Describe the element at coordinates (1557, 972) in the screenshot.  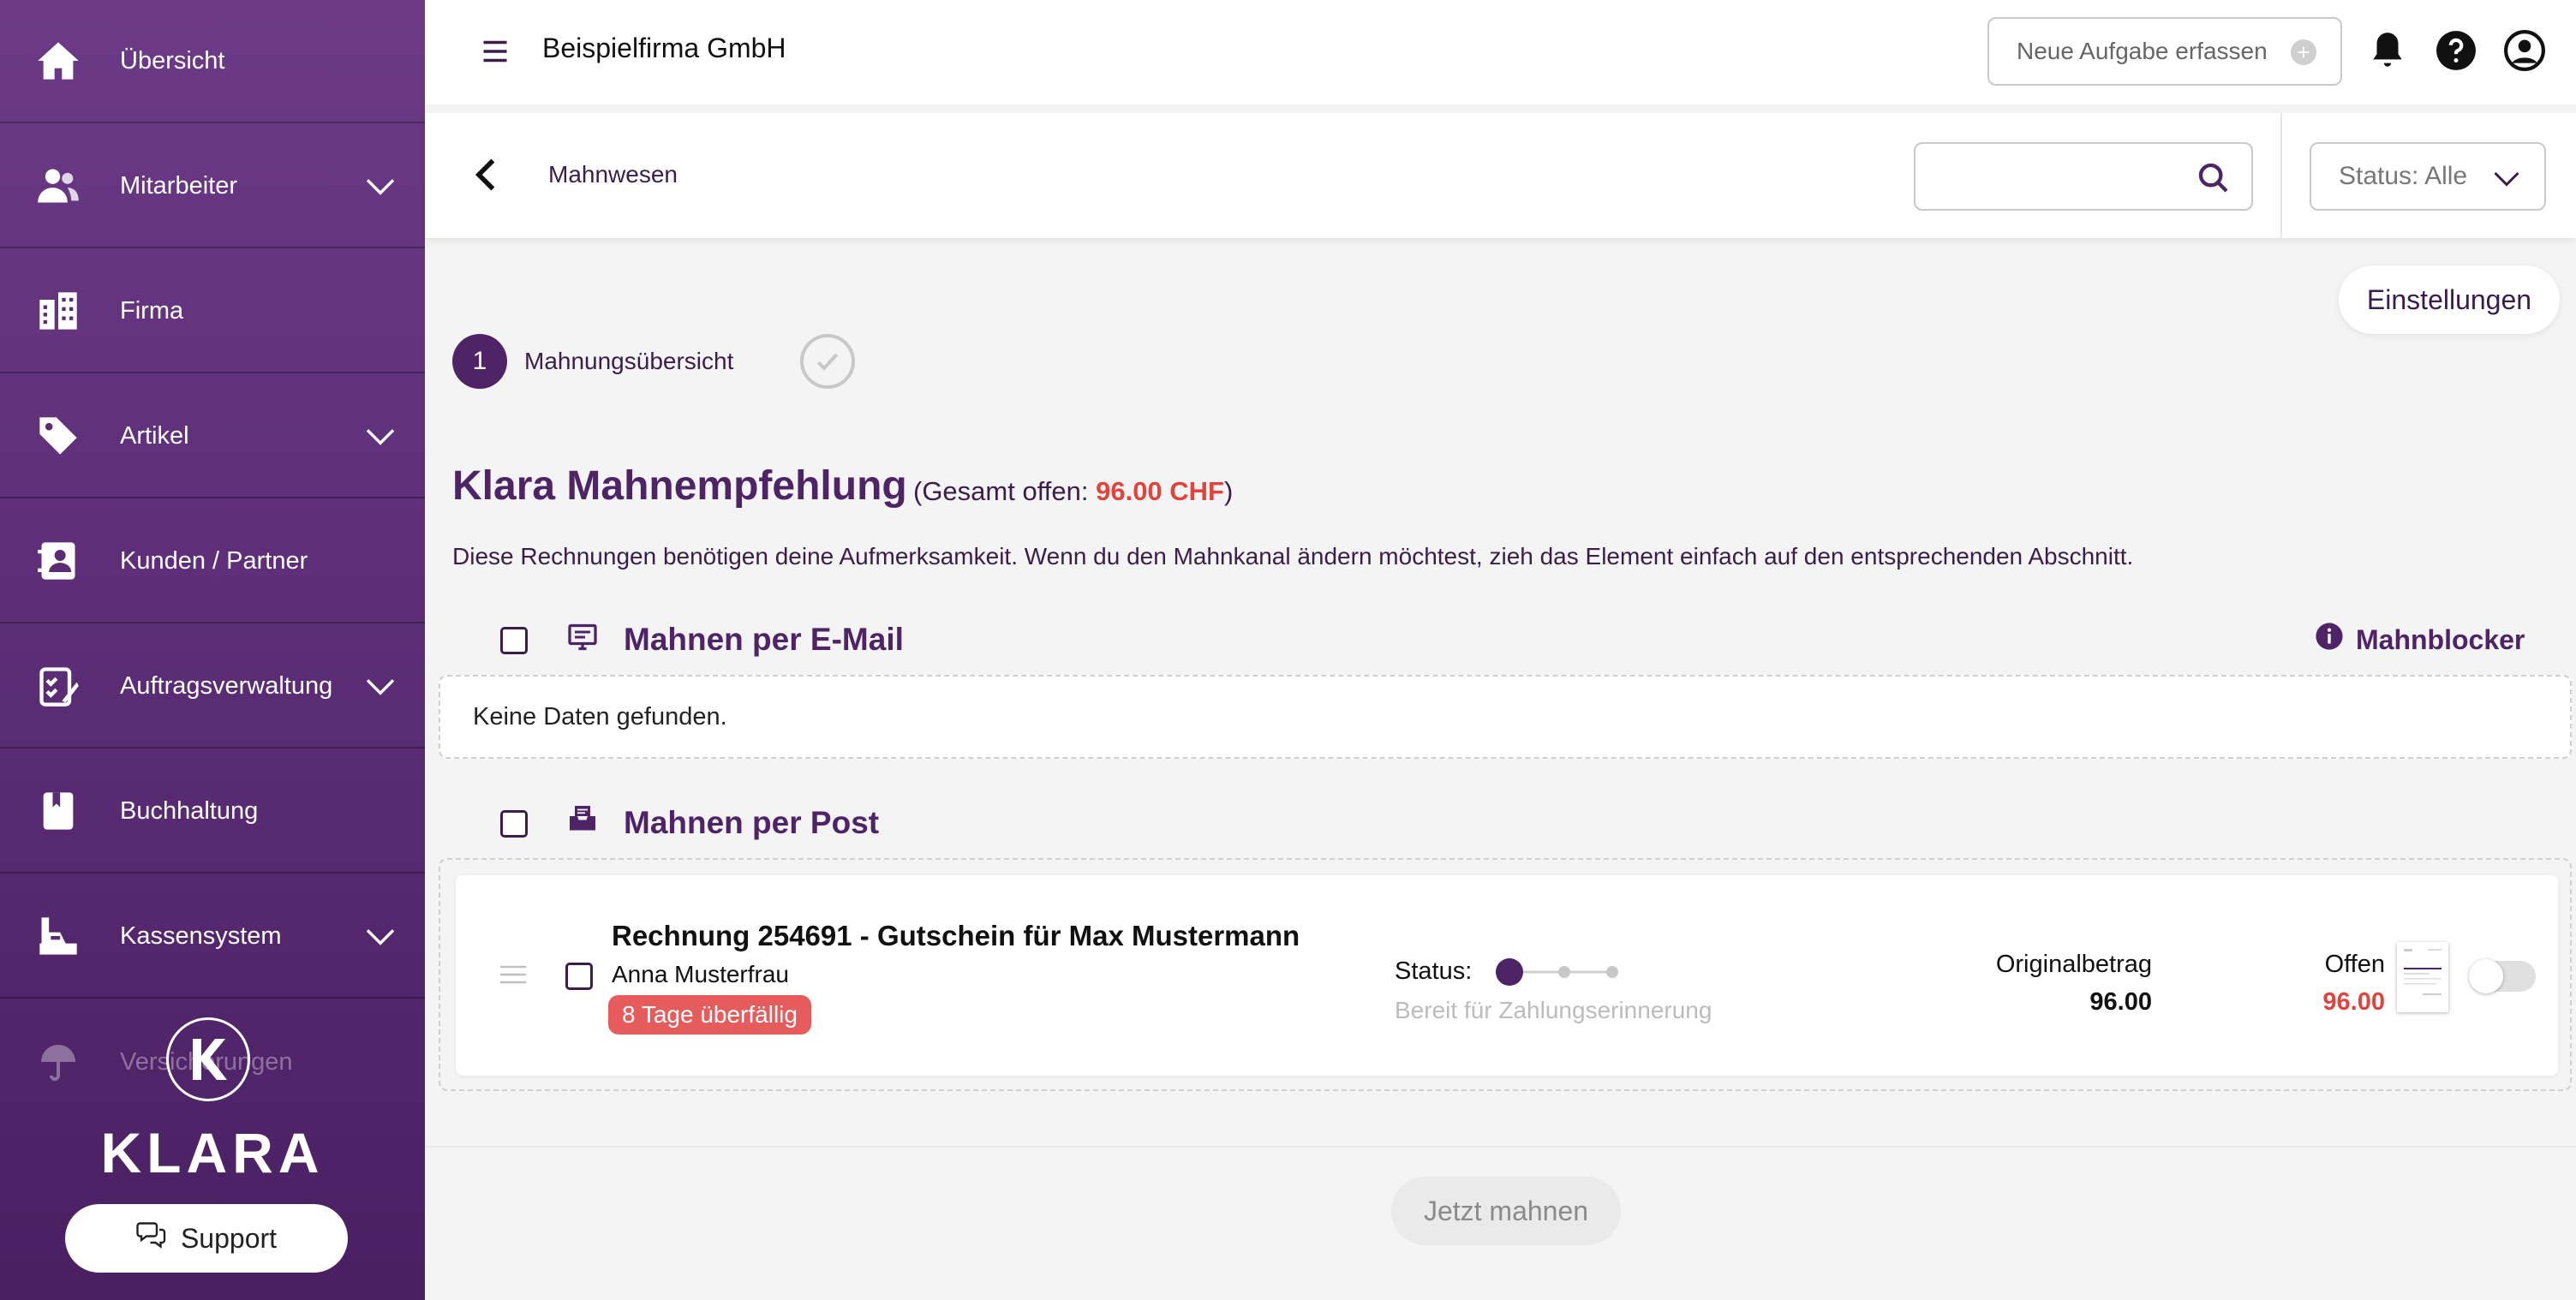
I see `status-progress-track` at that location.